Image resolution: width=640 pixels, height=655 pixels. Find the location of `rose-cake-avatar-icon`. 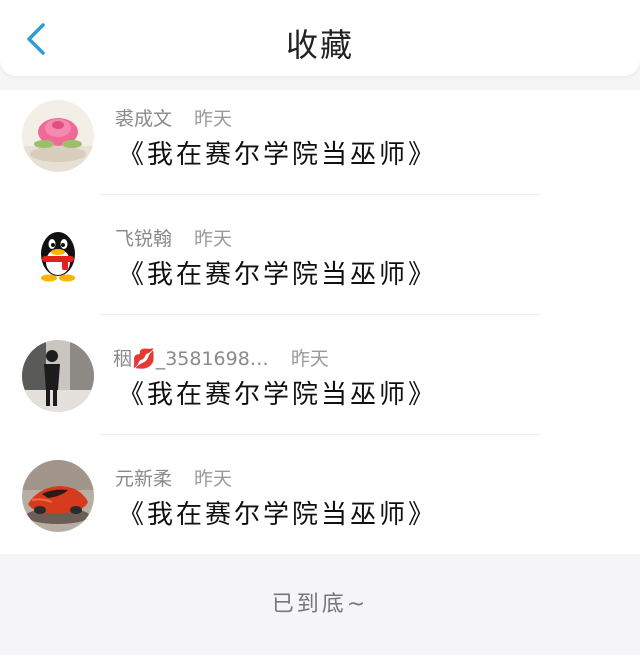

rose-cake-avatar-icon is located at coordinates (58, 136).